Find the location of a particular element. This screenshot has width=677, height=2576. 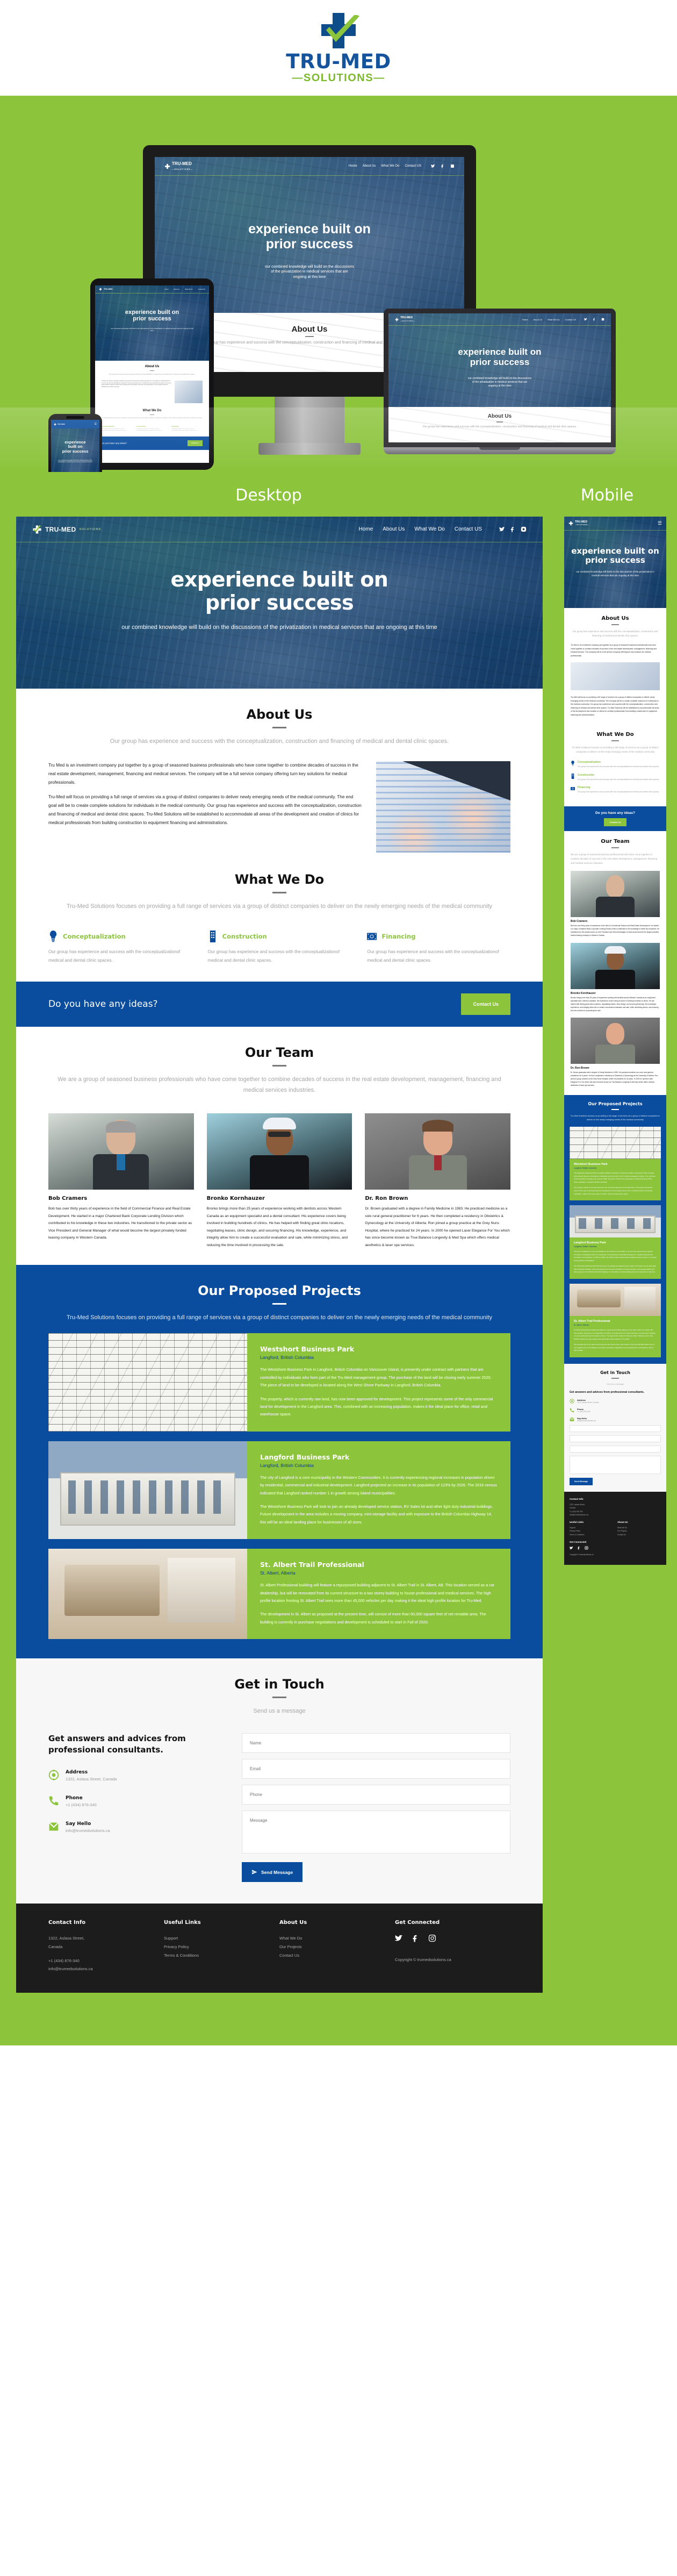

mobile-footer-title: Useful Links is located at coordinates (577, 1522).